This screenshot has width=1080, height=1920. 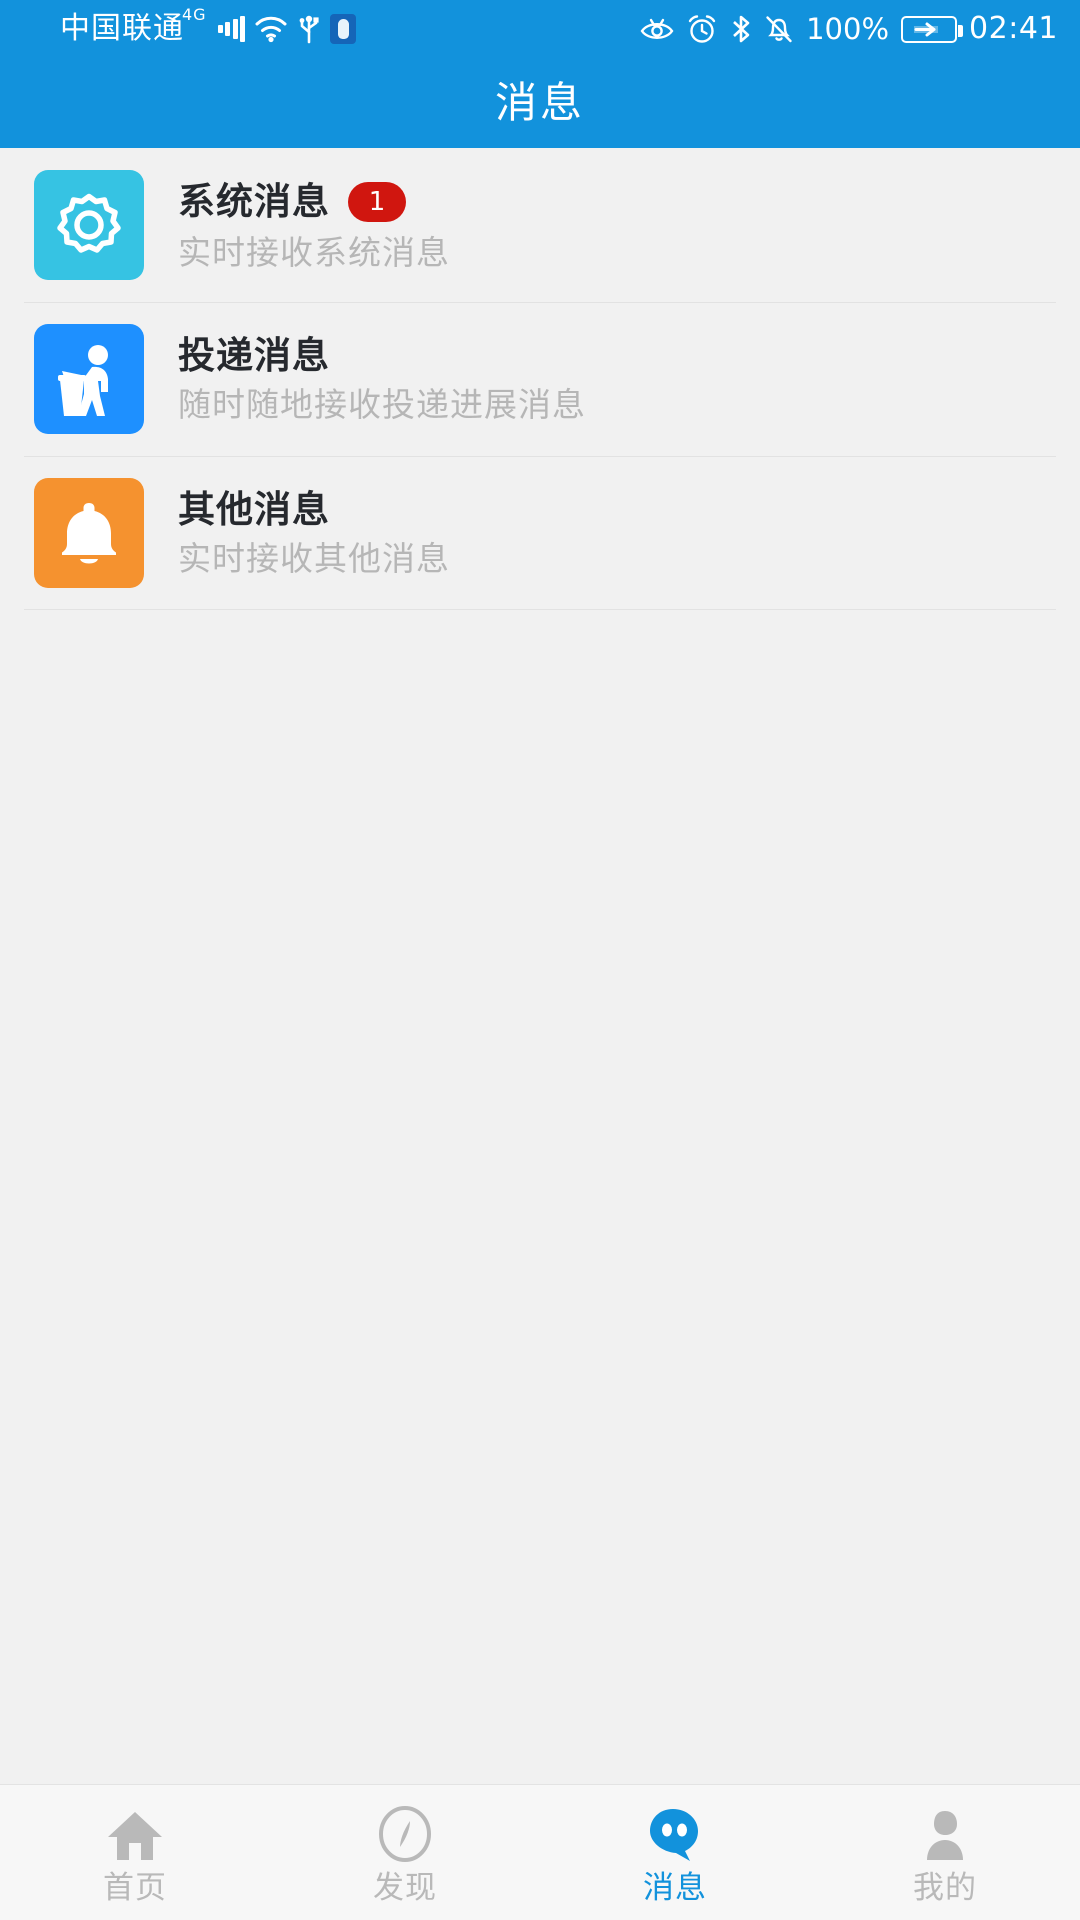 I want to click on tab-label: 首页, so click(x=135, y=1888).